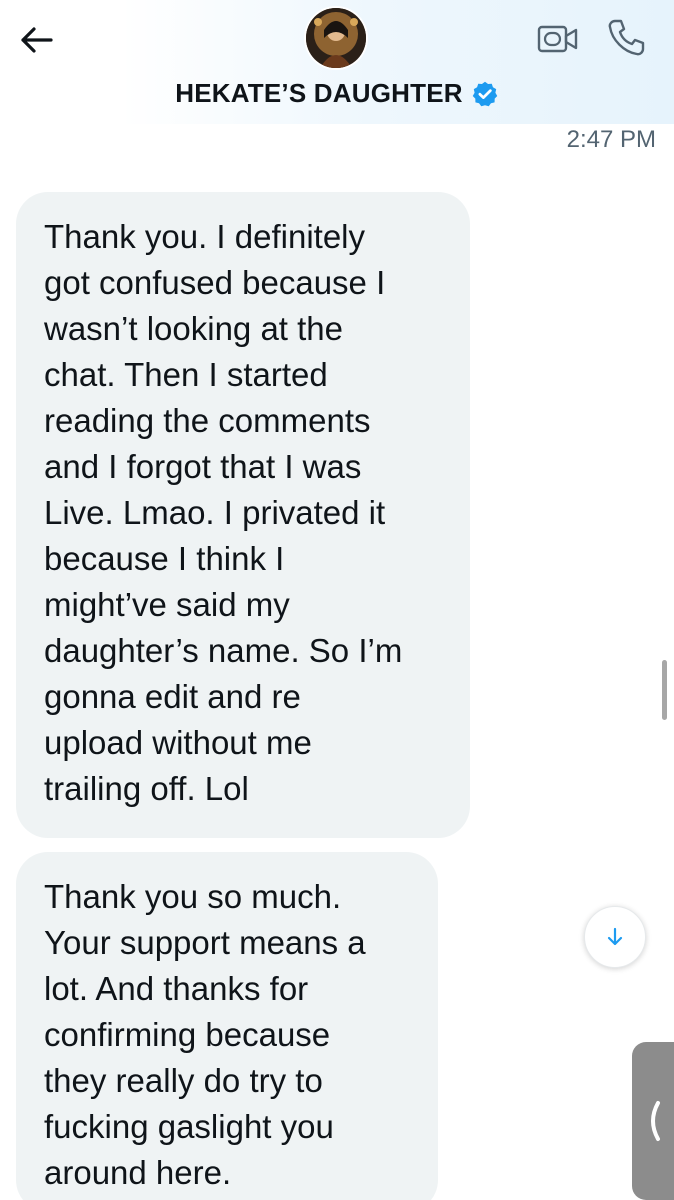 The width and height of the screenshot is (674, 1200). I want to click on phone-call-button, so click(626, 38).